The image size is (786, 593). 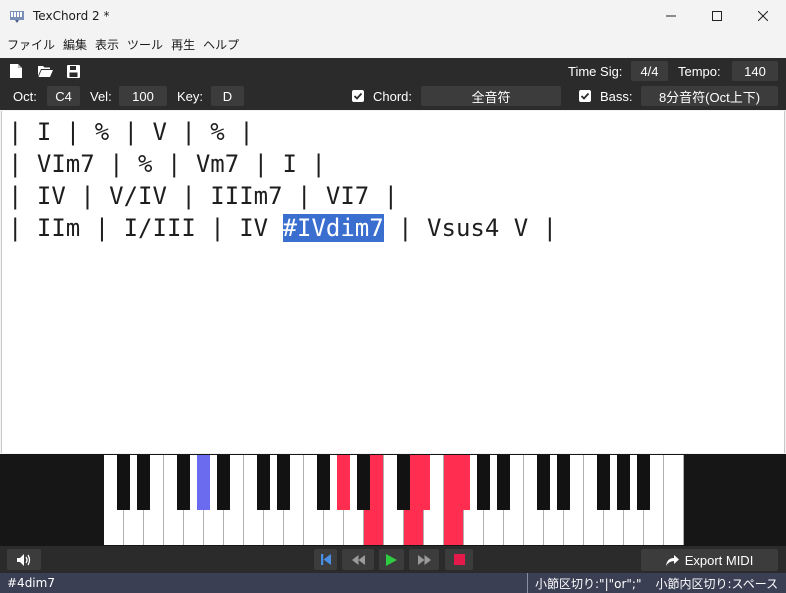 What do you see at coordinates (143, 96) in the screenshot?
I see `vel-field: 100` at bounding box center [143, 96].